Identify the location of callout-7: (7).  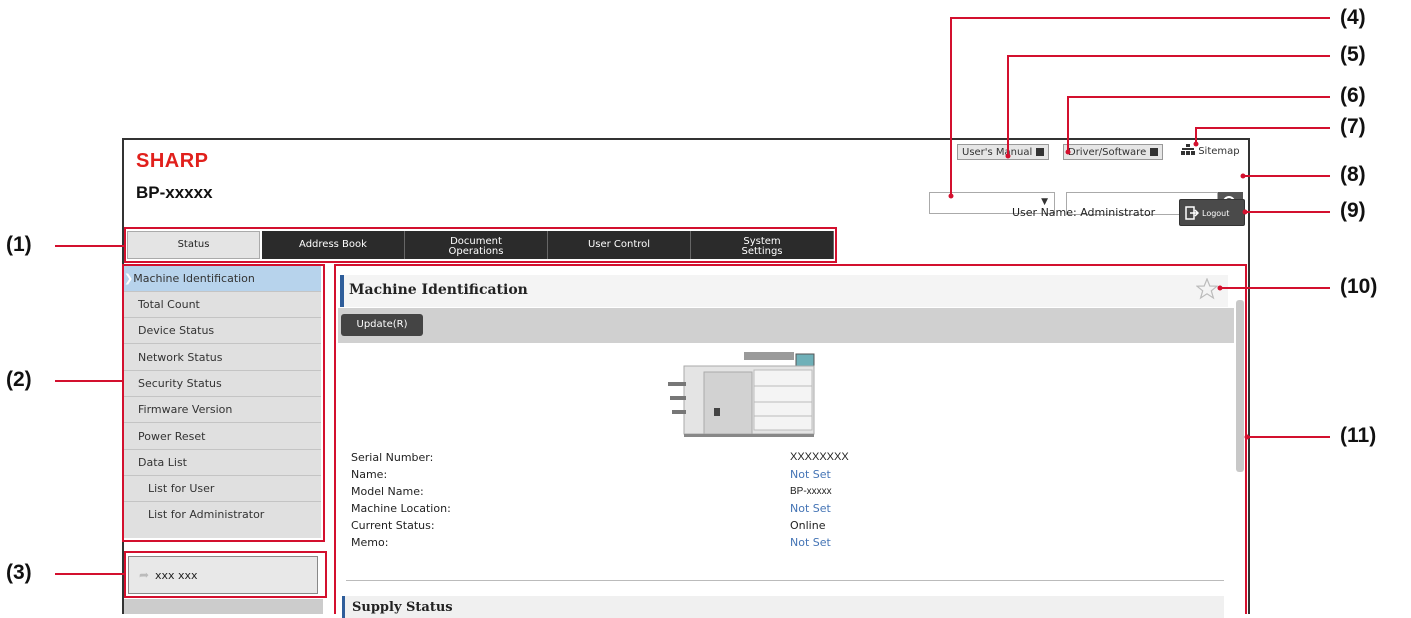
(1353, 126).